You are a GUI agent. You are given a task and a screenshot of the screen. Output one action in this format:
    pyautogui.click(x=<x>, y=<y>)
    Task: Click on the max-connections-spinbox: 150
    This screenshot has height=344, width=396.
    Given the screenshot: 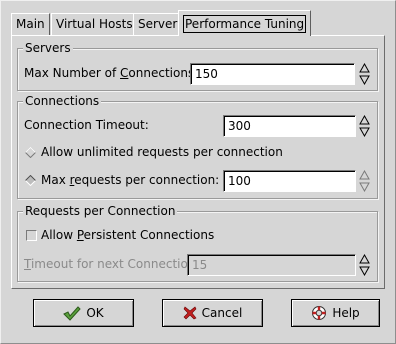 What is the action you would take?
    pyautogui.click(x=280, y=74)
    